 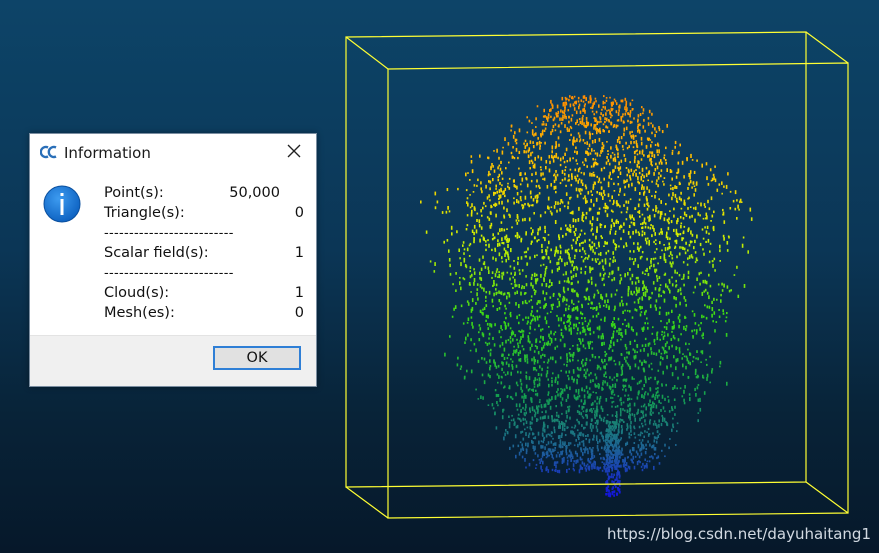 I want to click on close-icon, so click(x=294, y=151).